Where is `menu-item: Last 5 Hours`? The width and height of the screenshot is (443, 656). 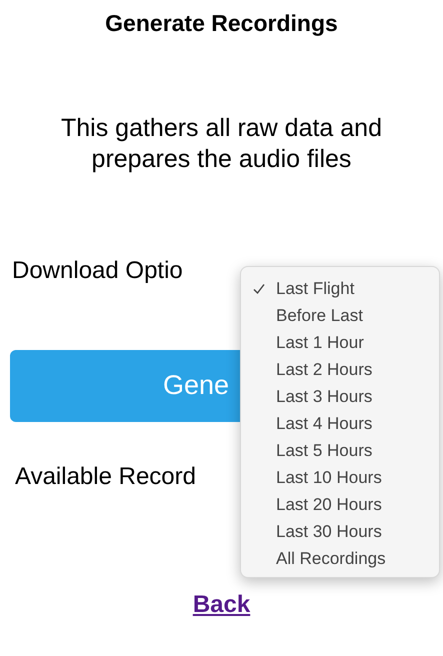 menu-item: Last 5 Hours is located at coordinates (340, 450).